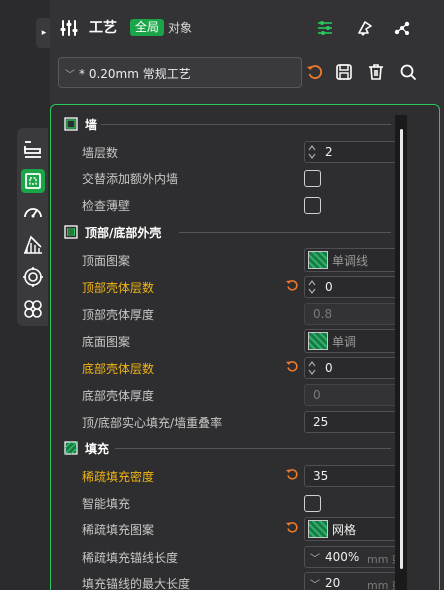 The width and height of the screenshot is (444, 590). Describe the element at coordinates (106, 206) in the screenshot. I see `setting-label: 检查薄壁` at that location.